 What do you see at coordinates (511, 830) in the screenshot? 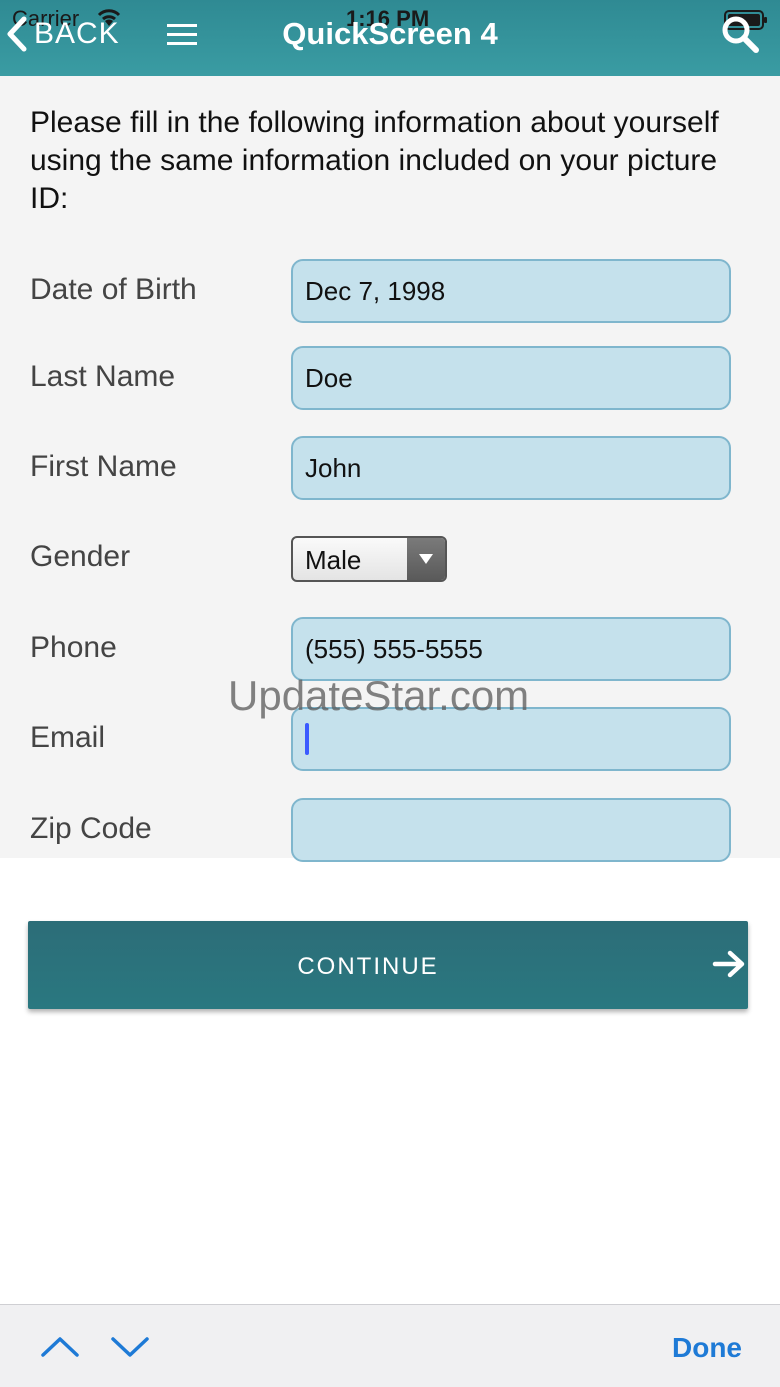
I see `zip-code-field` at bounding box center [511, 830].